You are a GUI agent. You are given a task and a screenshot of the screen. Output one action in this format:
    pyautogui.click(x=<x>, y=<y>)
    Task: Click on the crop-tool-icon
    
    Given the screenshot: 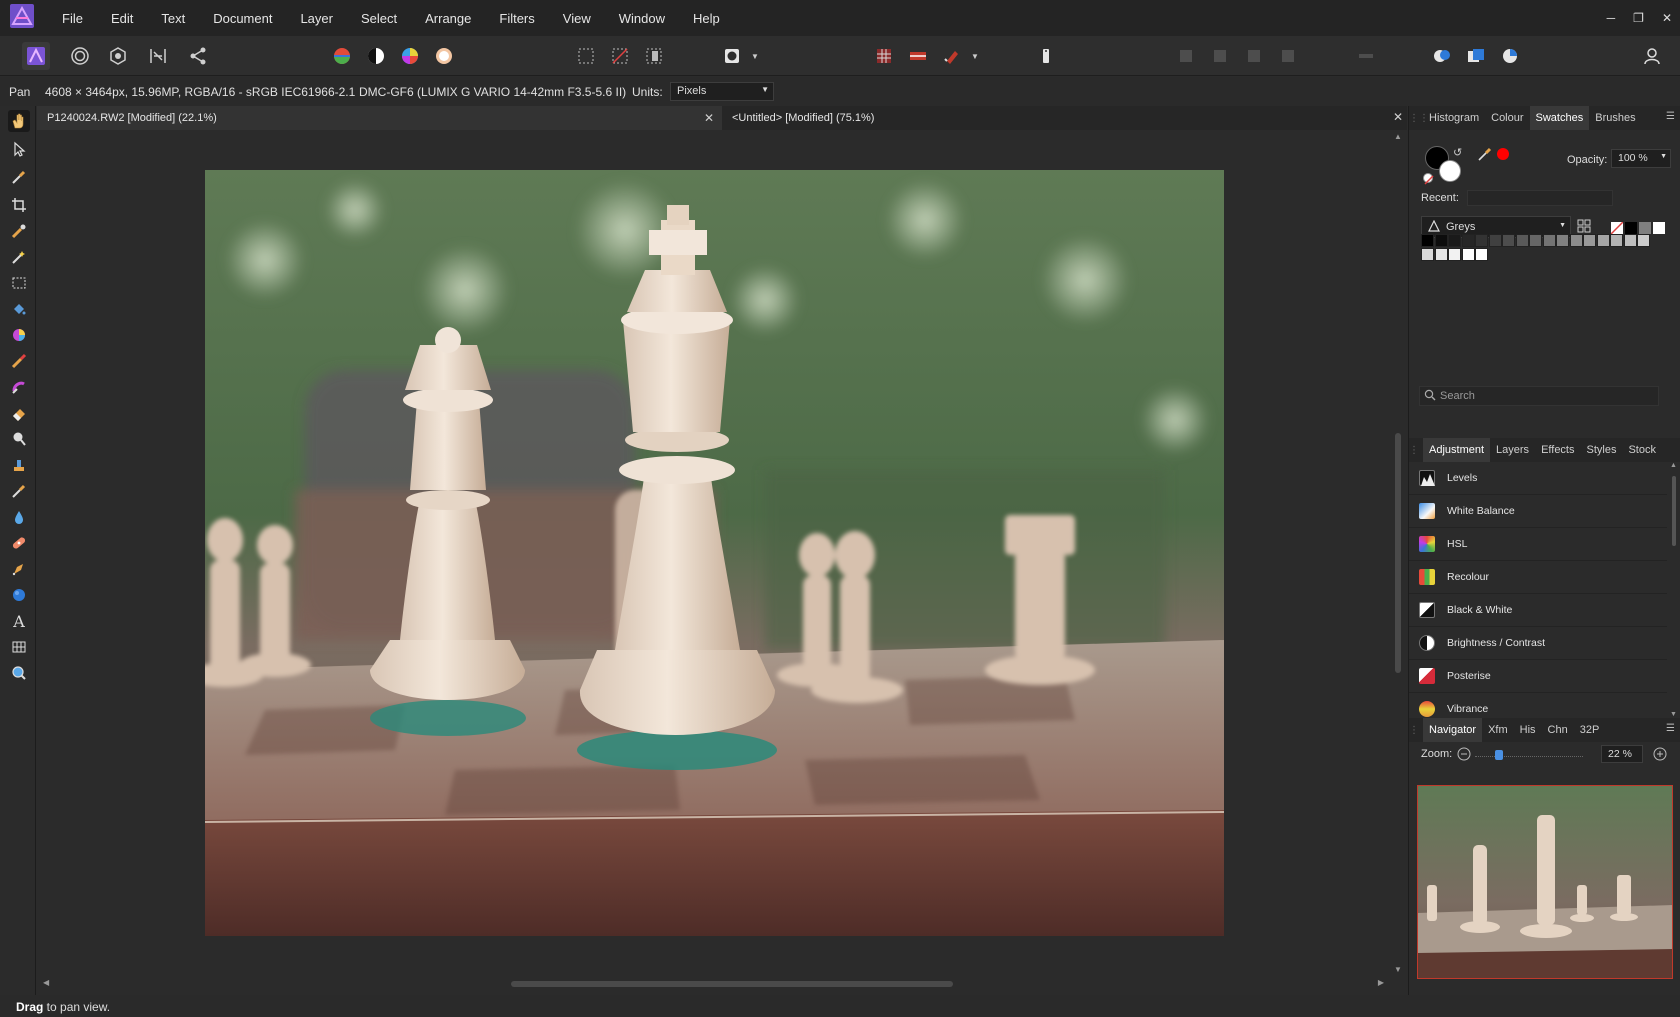 What is the action you would take?
    pyautogui.click(x=19, y=205)
    